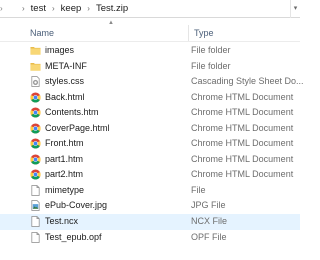 The width and height of the screenshot is (320, 260). I want to click on file-name: ePub-Cover.jpg, so click(76, 205).